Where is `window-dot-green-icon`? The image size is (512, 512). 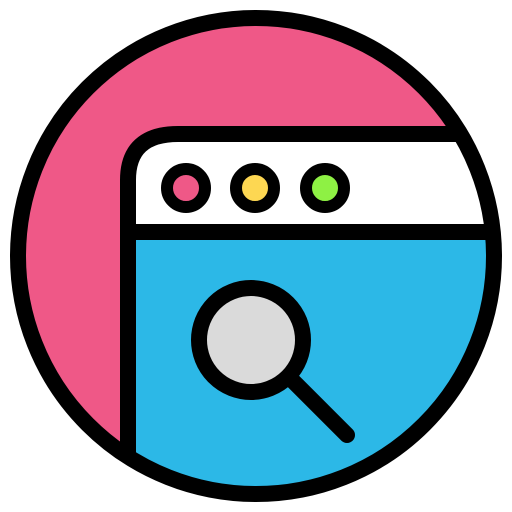
window-dot-green-icon is located at coordinates (325, 188).